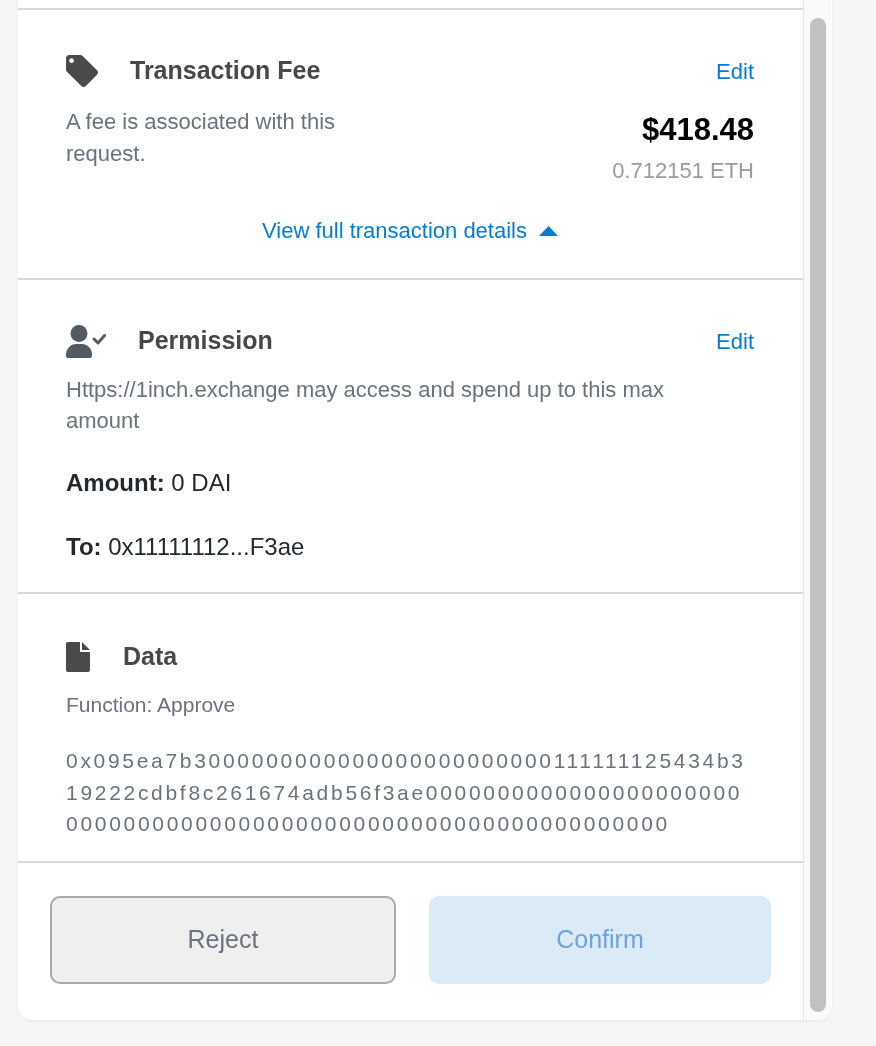 This screenshot has height=1046, width=876. I want to click on permission-detail: To: 0x11111112...F3ae, so click(186, 547).